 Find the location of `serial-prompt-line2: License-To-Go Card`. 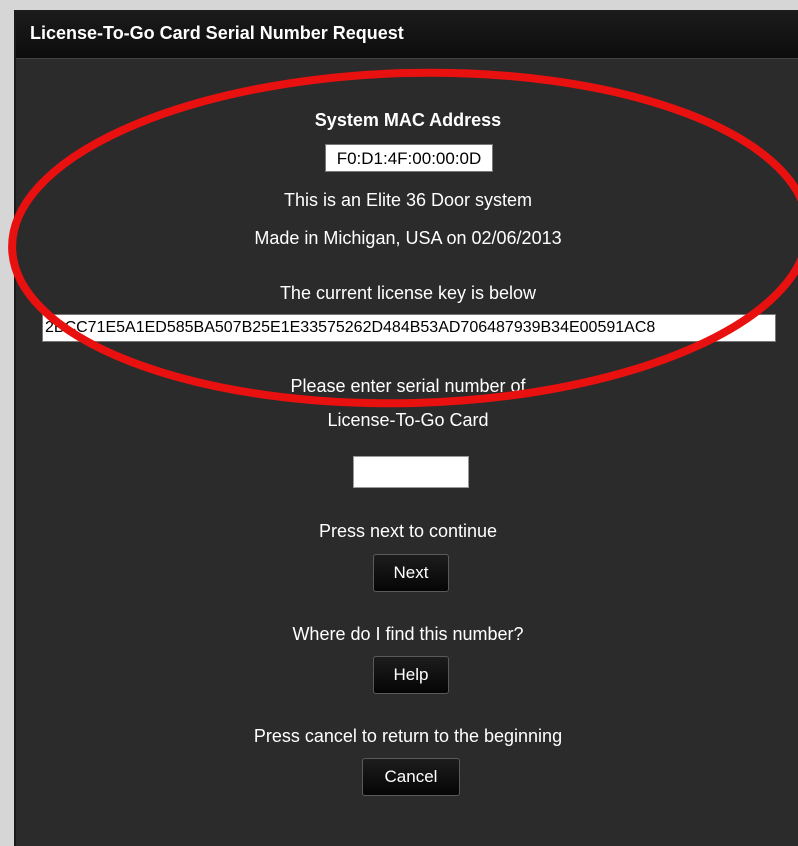

serial-prompt-line2: License-To-Go Card is located at coordinates (408, 420).